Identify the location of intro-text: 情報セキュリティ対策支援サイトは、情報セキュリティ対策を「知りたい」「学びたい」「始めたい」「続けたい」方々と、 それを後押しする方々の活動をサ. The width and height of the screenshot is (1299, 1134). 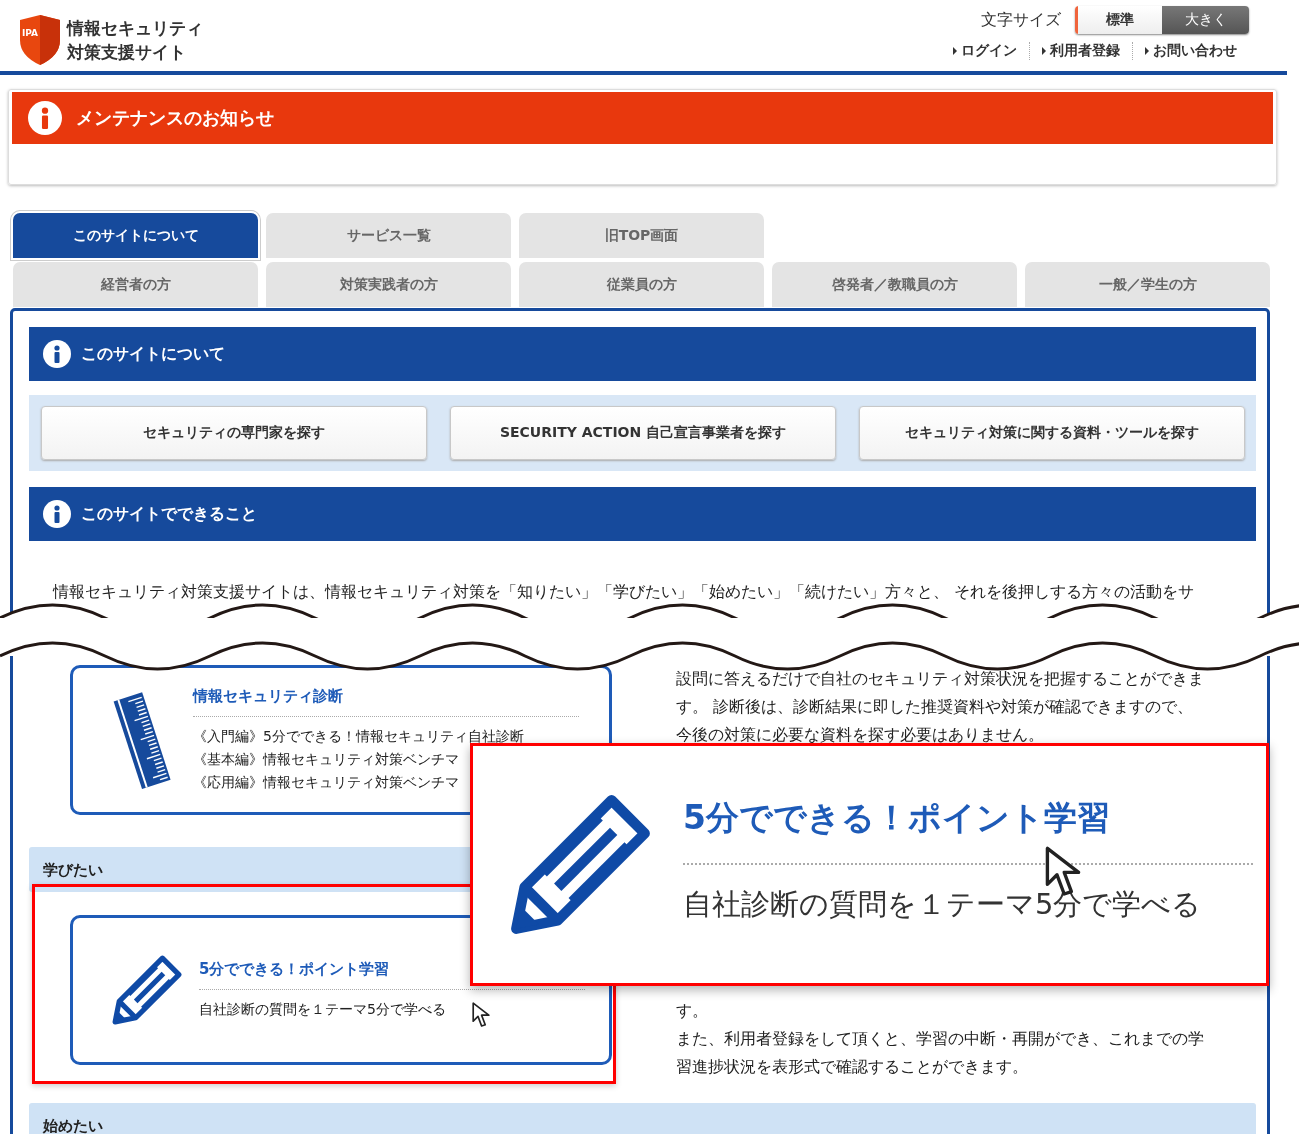
(624, 592).